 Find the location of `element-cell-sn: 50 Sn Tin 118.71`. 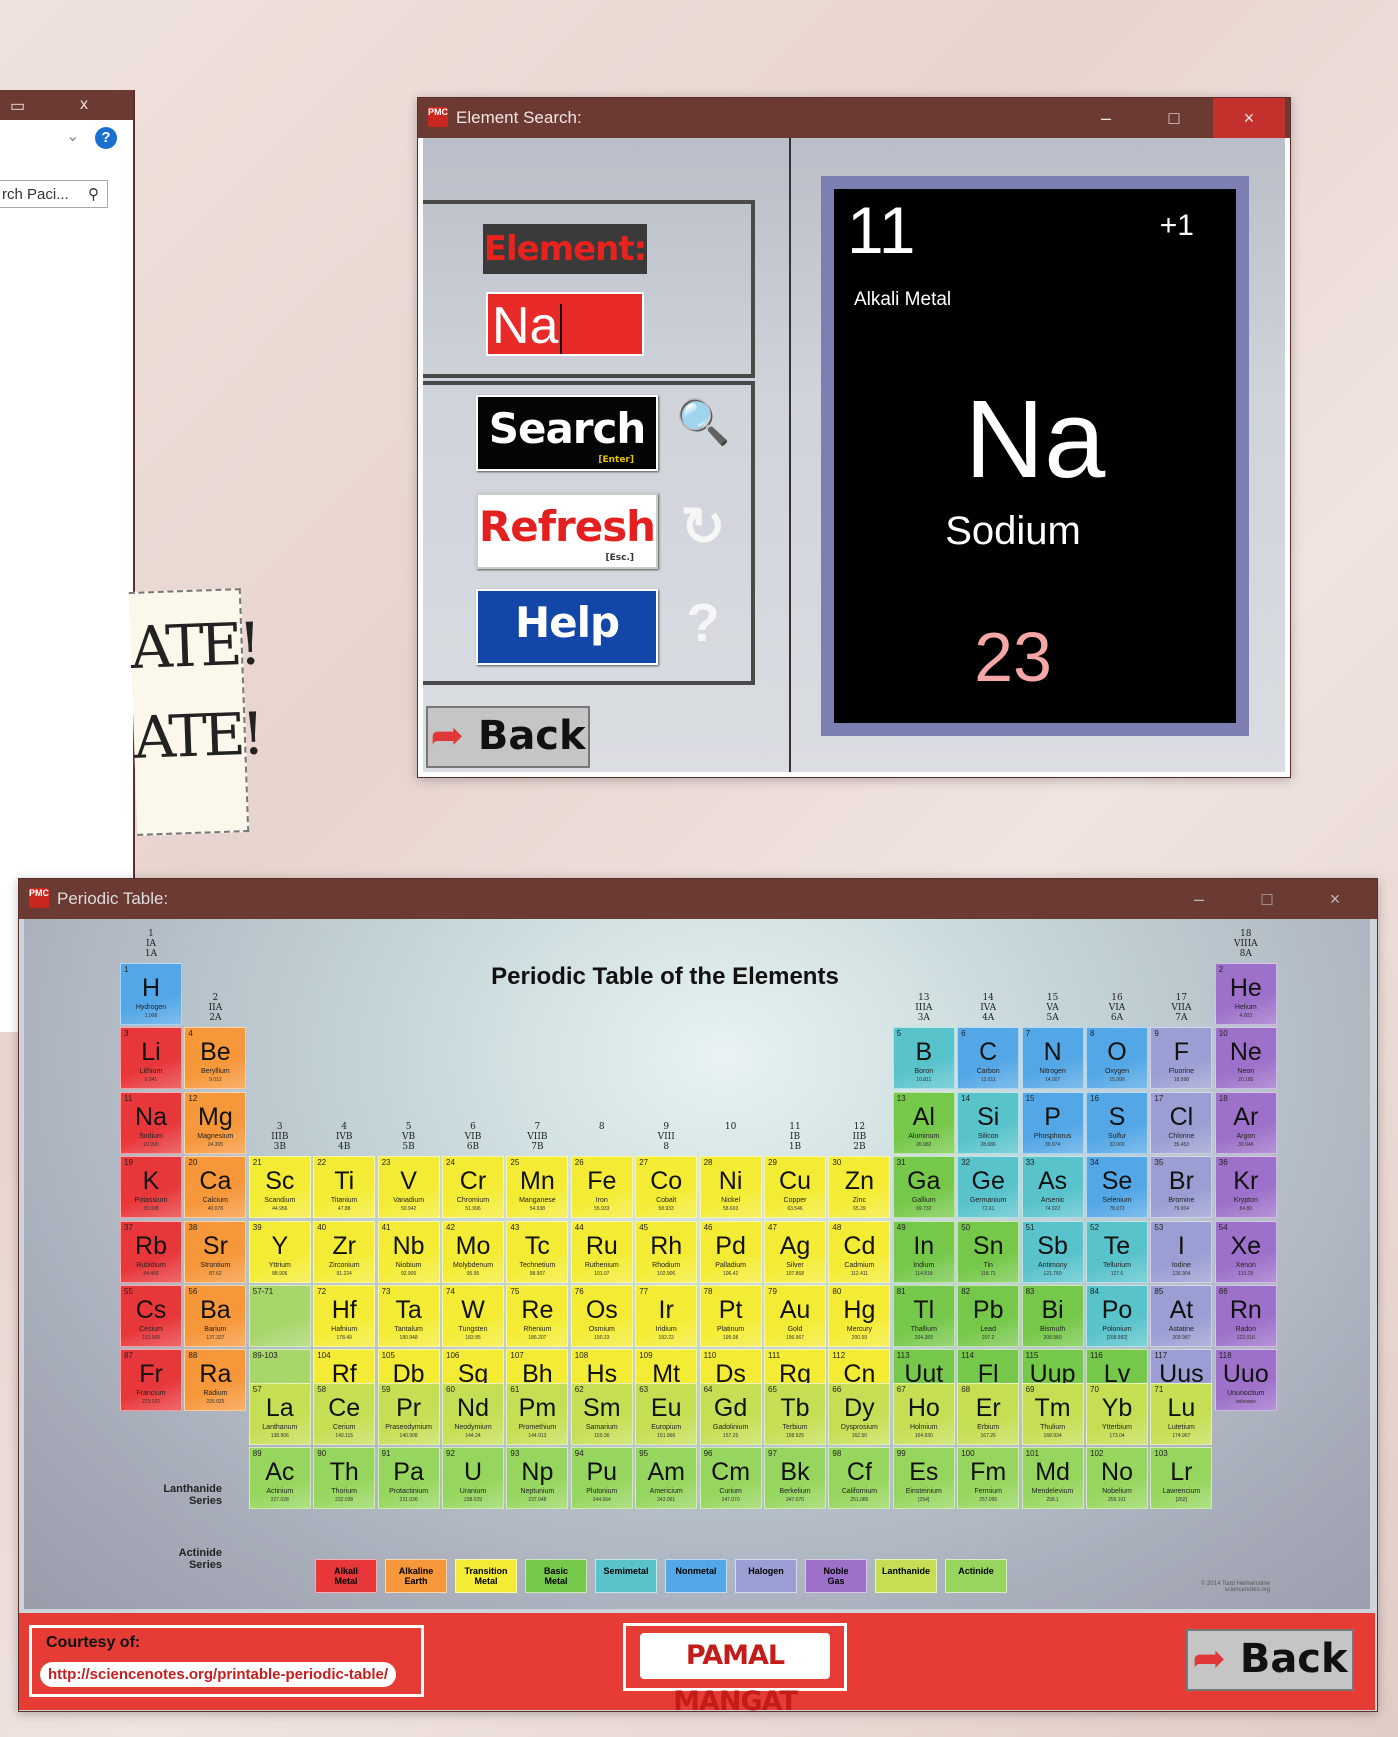

element-cell-sn: 50 Sn Tin 118.71 is located at coordinates (988, 1251).